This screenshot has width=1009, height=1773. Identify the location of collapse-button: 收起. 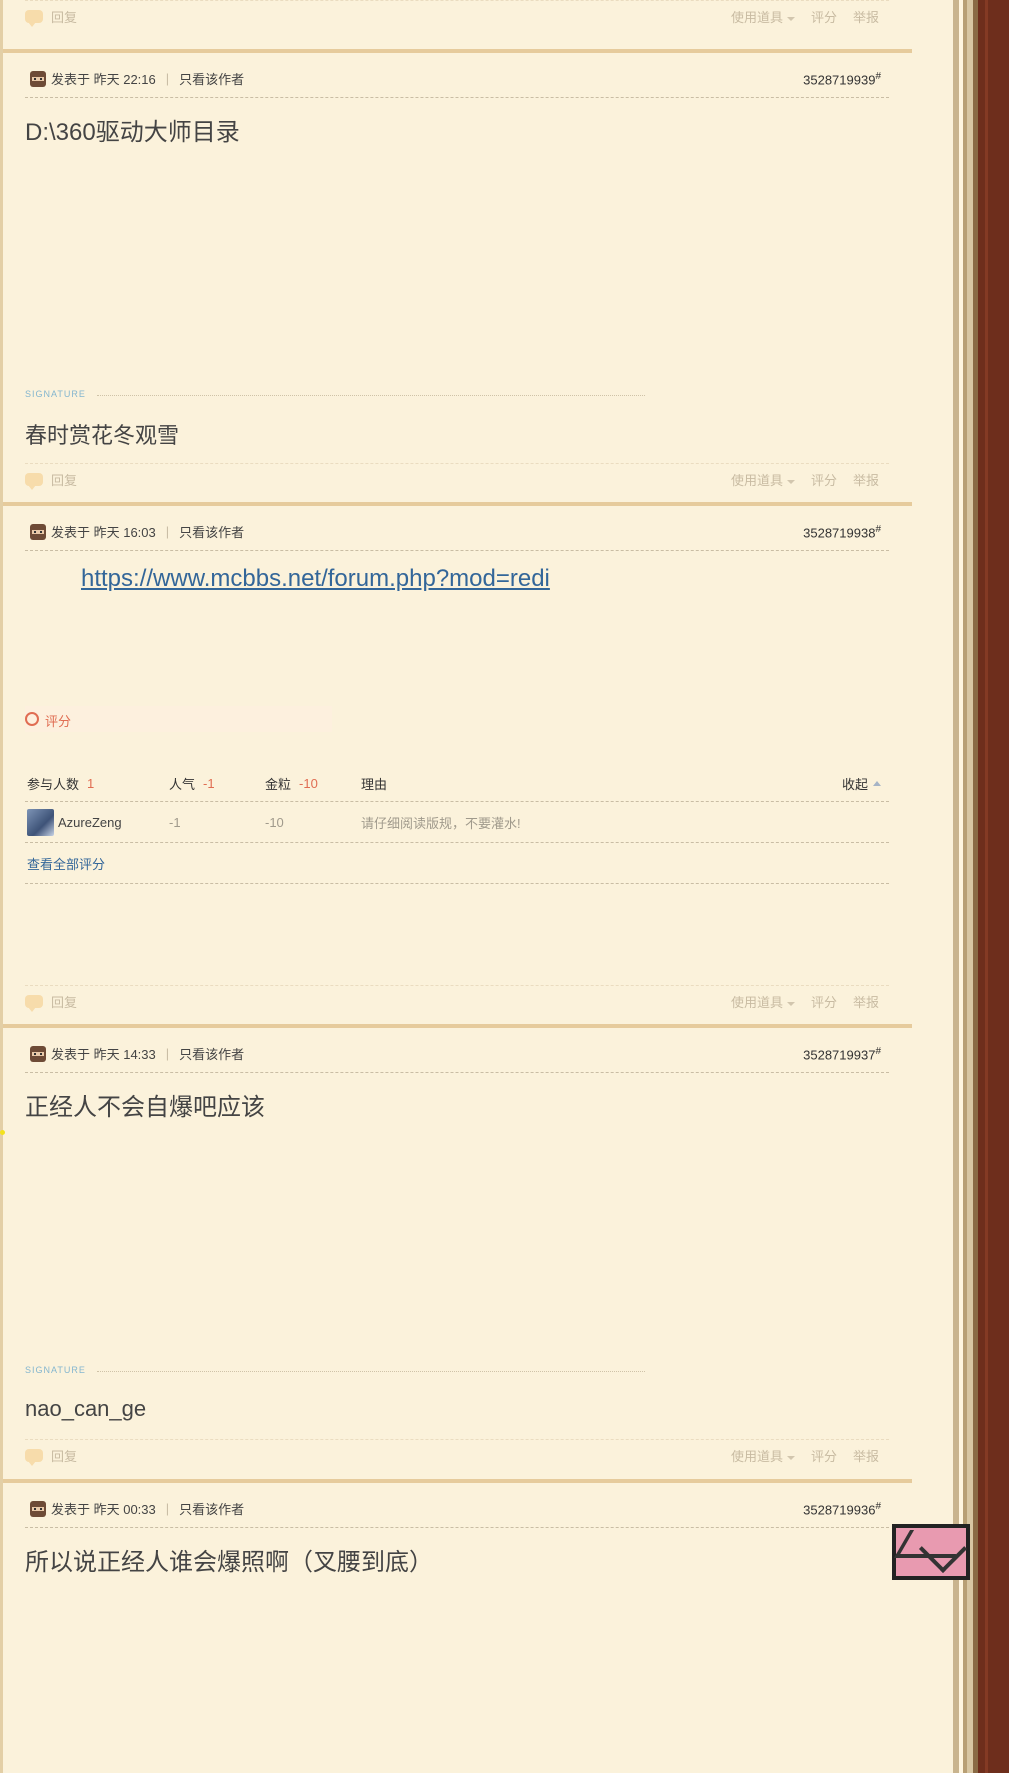
(861, 783).